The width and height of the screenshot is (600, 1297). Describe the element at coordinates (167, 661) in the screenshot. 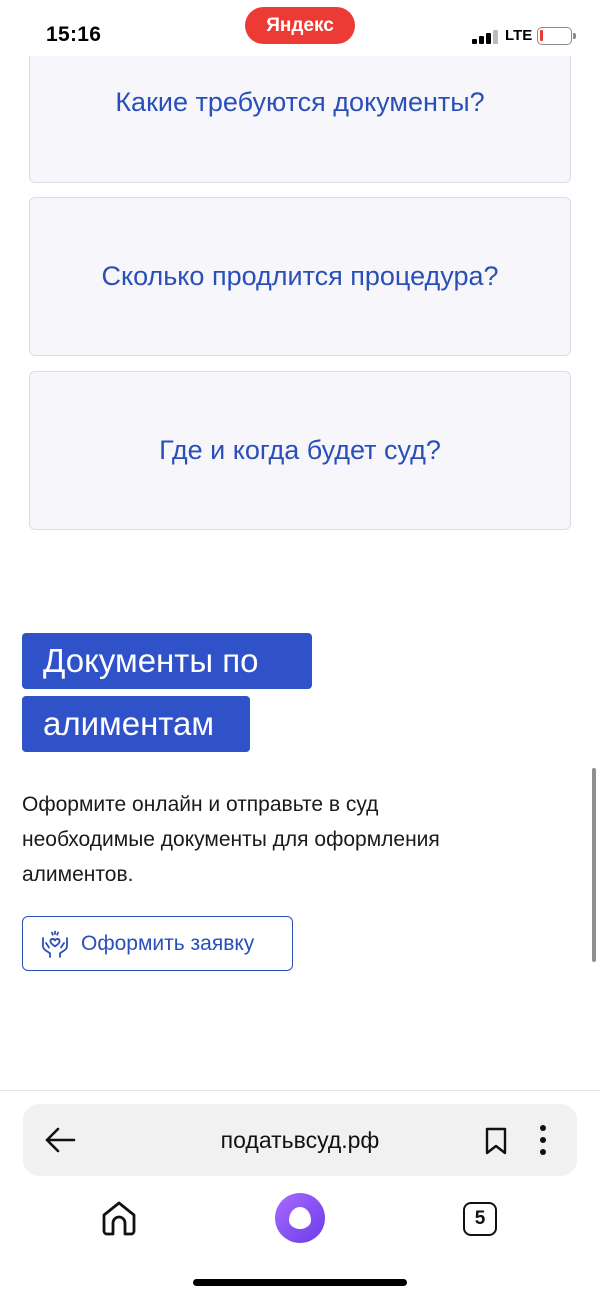

I see `section-heading-line-1: Документы по` at that location.